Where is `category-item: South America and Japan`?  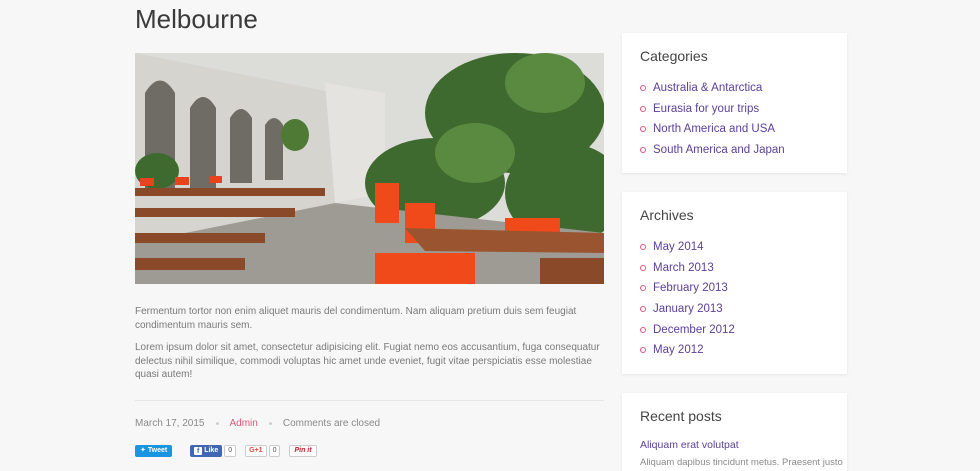 category-item: South America and Japan is located at coordinates (712, 150).